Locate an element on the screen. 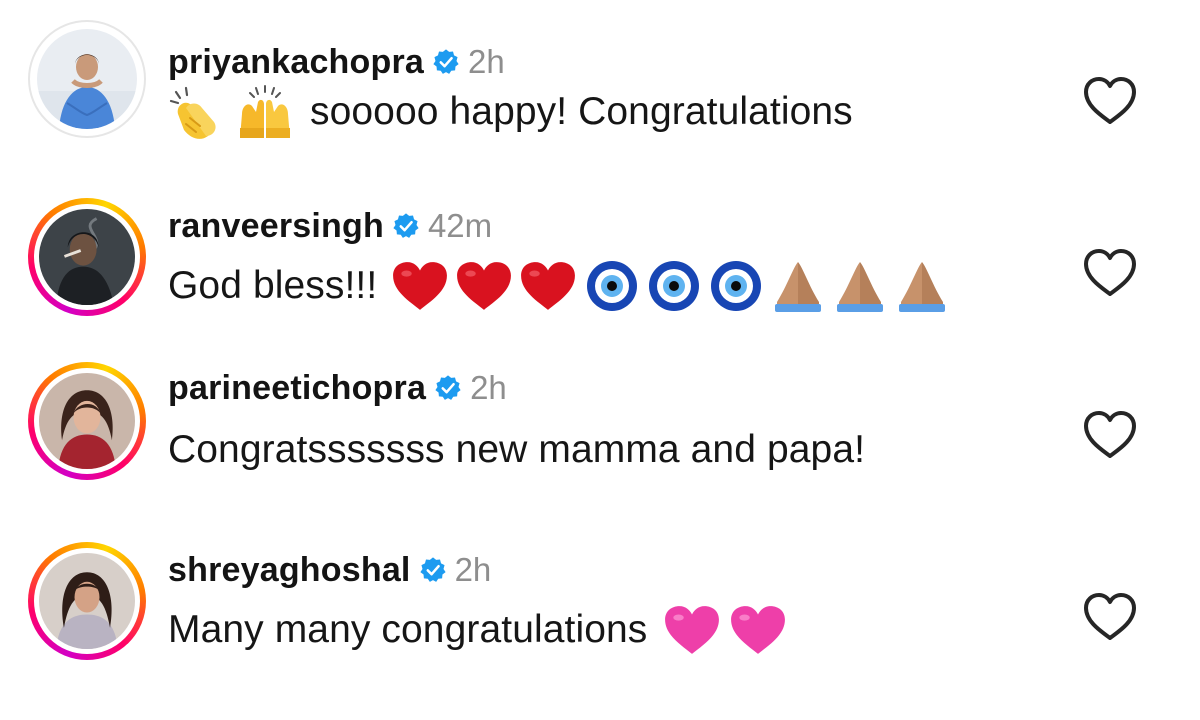 This screenshot has width=1200, height=720. comment-body: God bless!!! is located at coordinates (559, 286).